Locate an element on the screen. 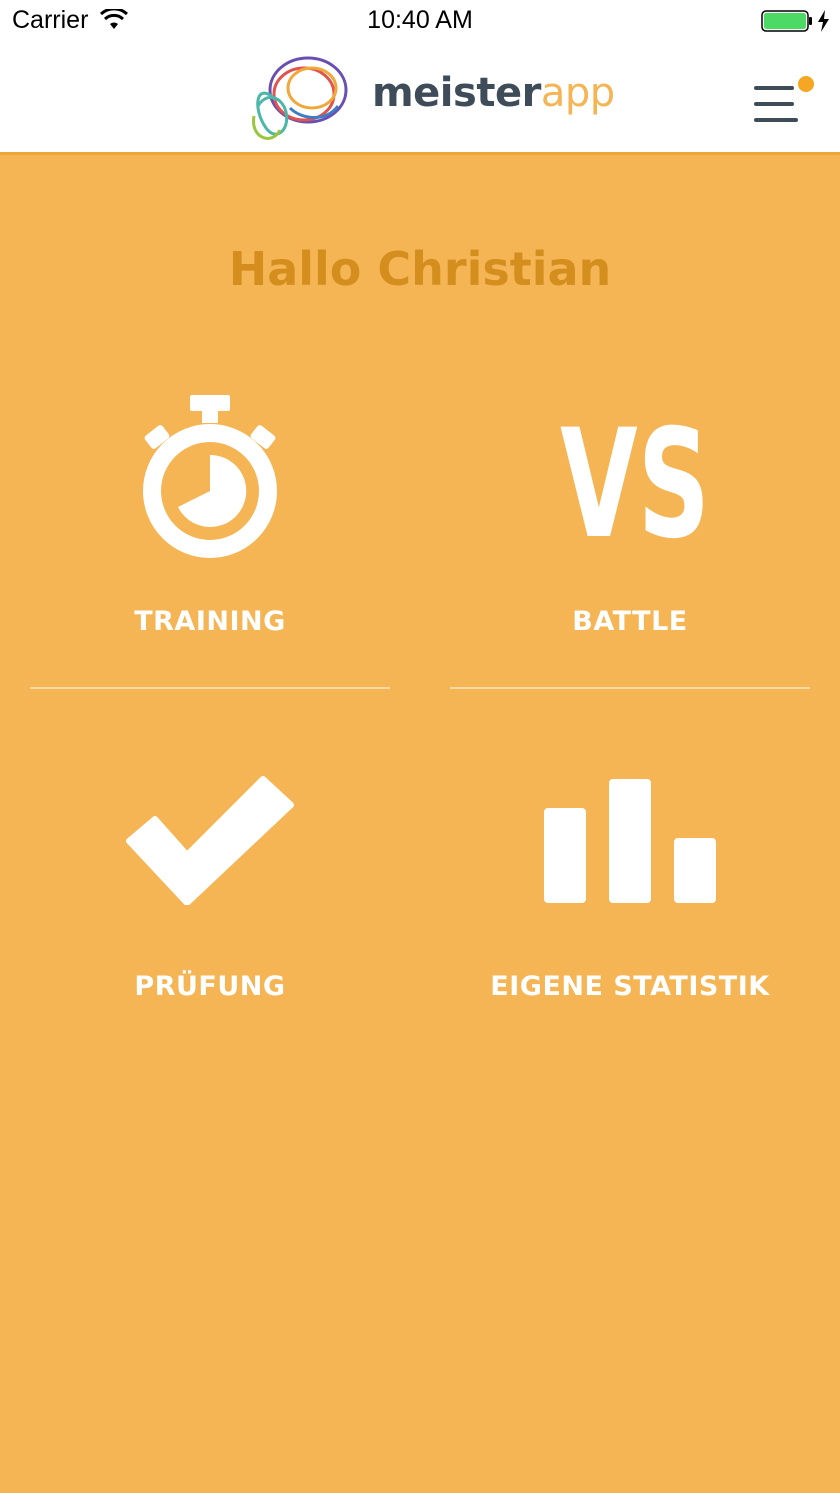 This screenshot has width=840, height=1493. tile-statistik: EIGENE STATISTIK is located at coordinates (630, 900).